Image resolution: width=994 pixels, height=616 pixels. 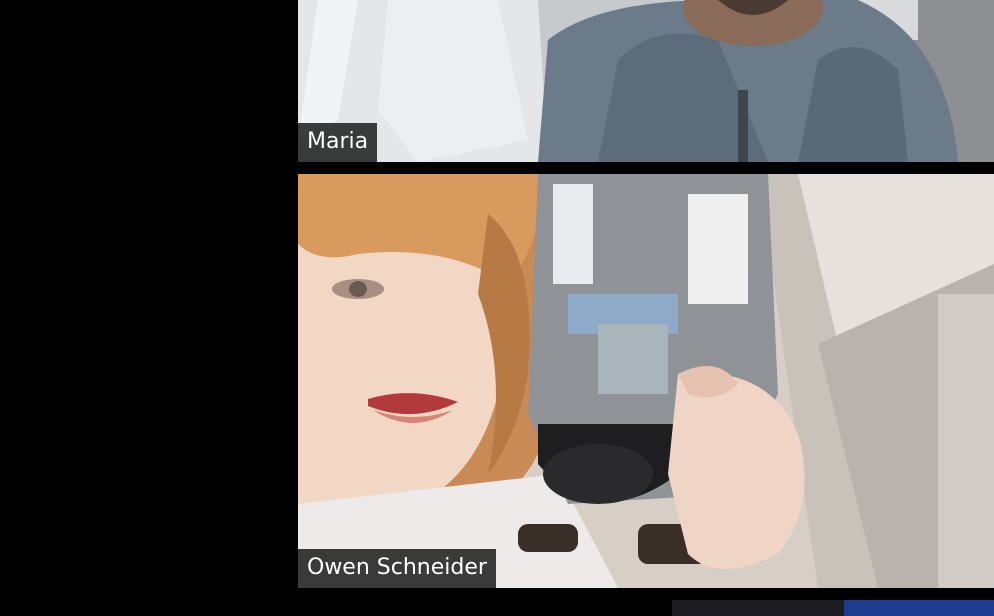 What do you see at coordinates (833, 608) in the screenshot?
I see `video-tile-partial` at bounding box center [833, 608].